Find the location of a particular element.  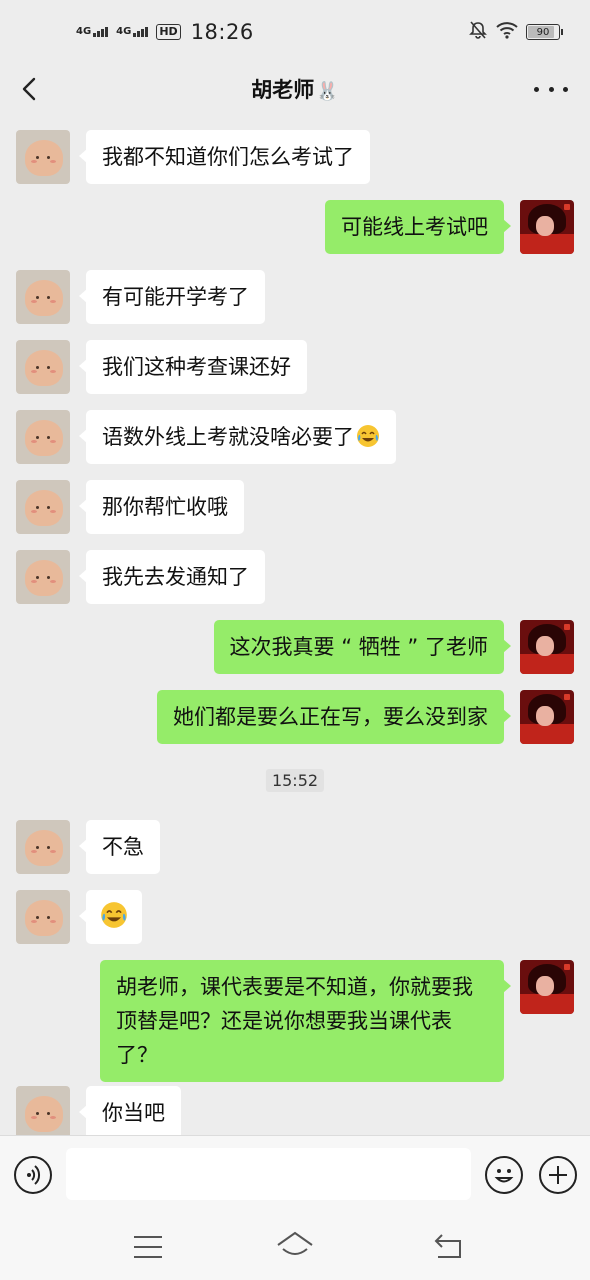

chat-header: 胡老师 🐰 is located at coordinates (295, 89).